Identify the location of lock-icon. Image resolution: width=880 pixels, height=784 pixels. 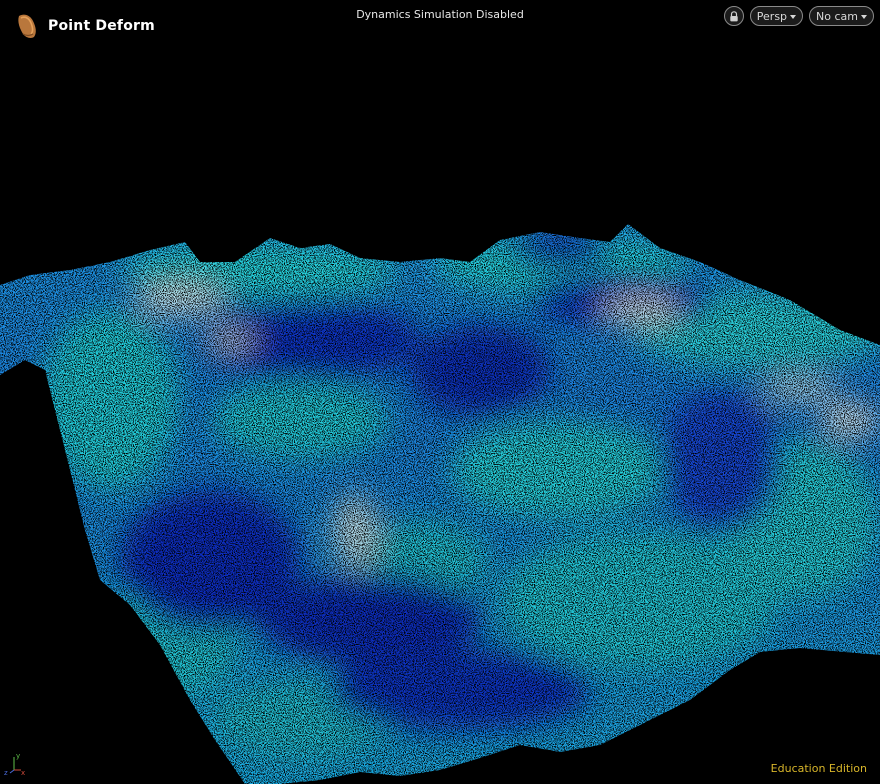
(734, 15).